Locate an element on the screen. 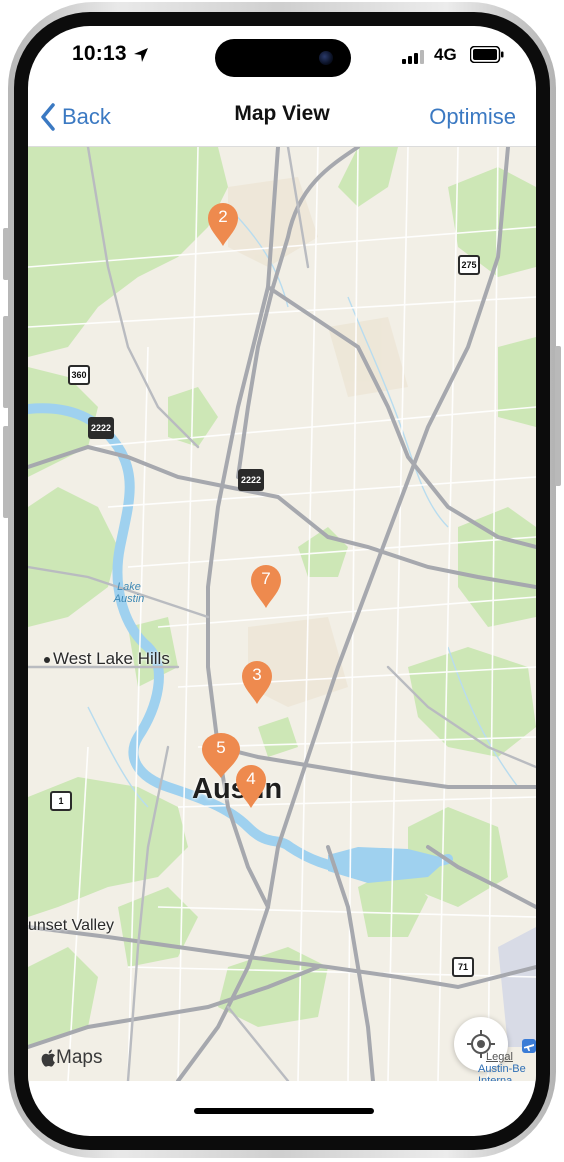 The height and width of the screenshot is (1162, 564). airport-icon is located at coordinates (529, 1046).